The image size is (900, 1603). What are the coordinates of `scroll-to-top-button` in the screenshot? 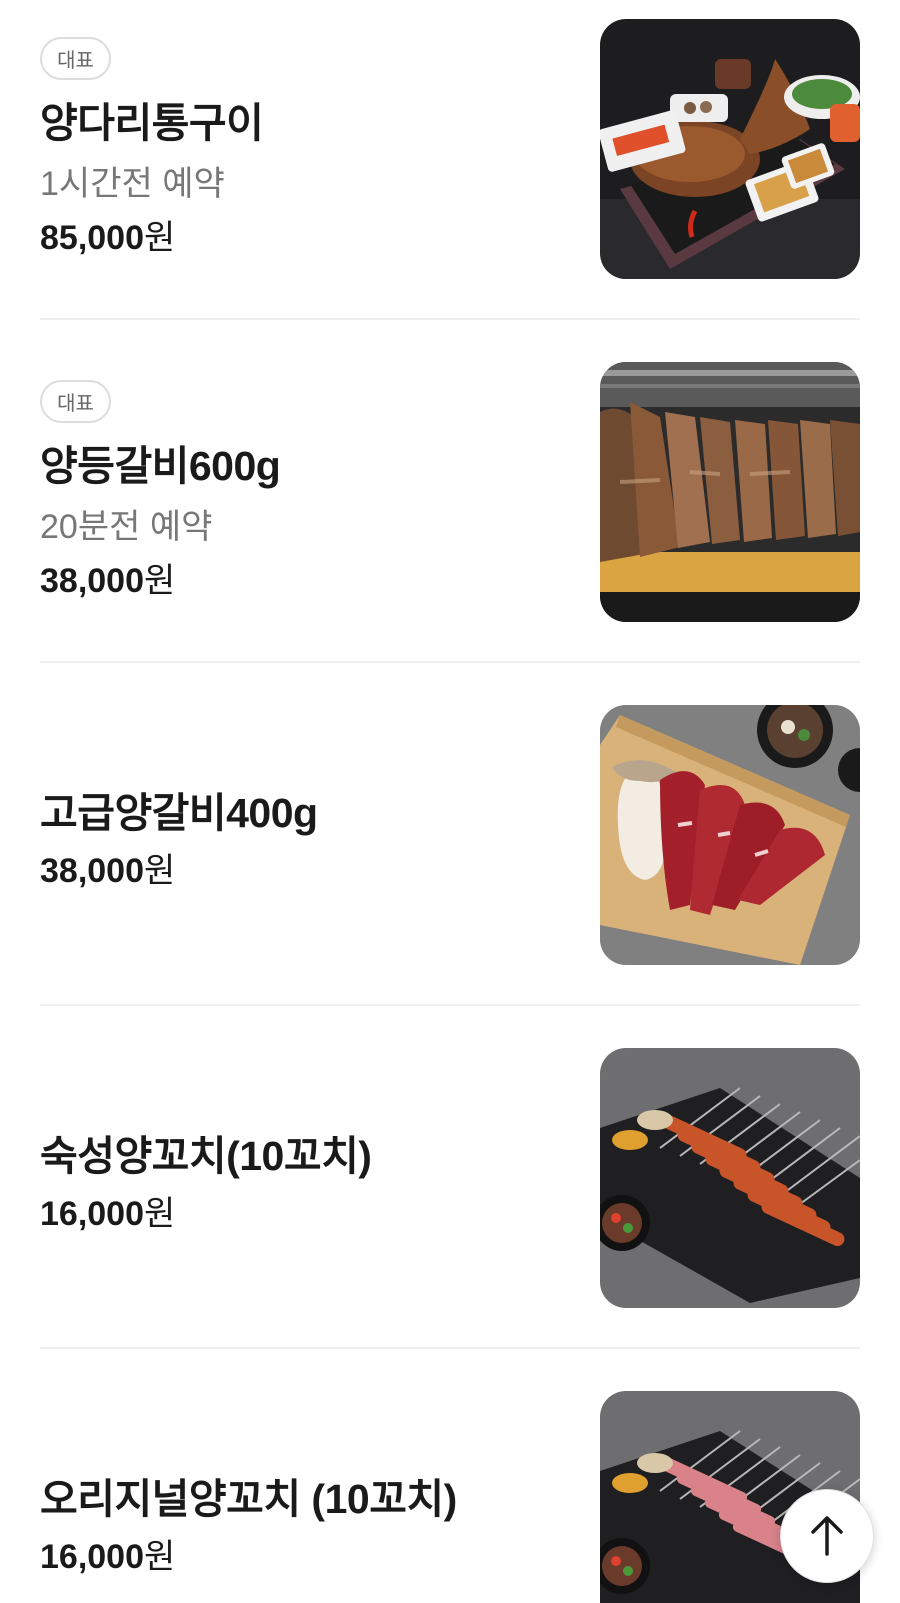 It's located at (827, 1536).